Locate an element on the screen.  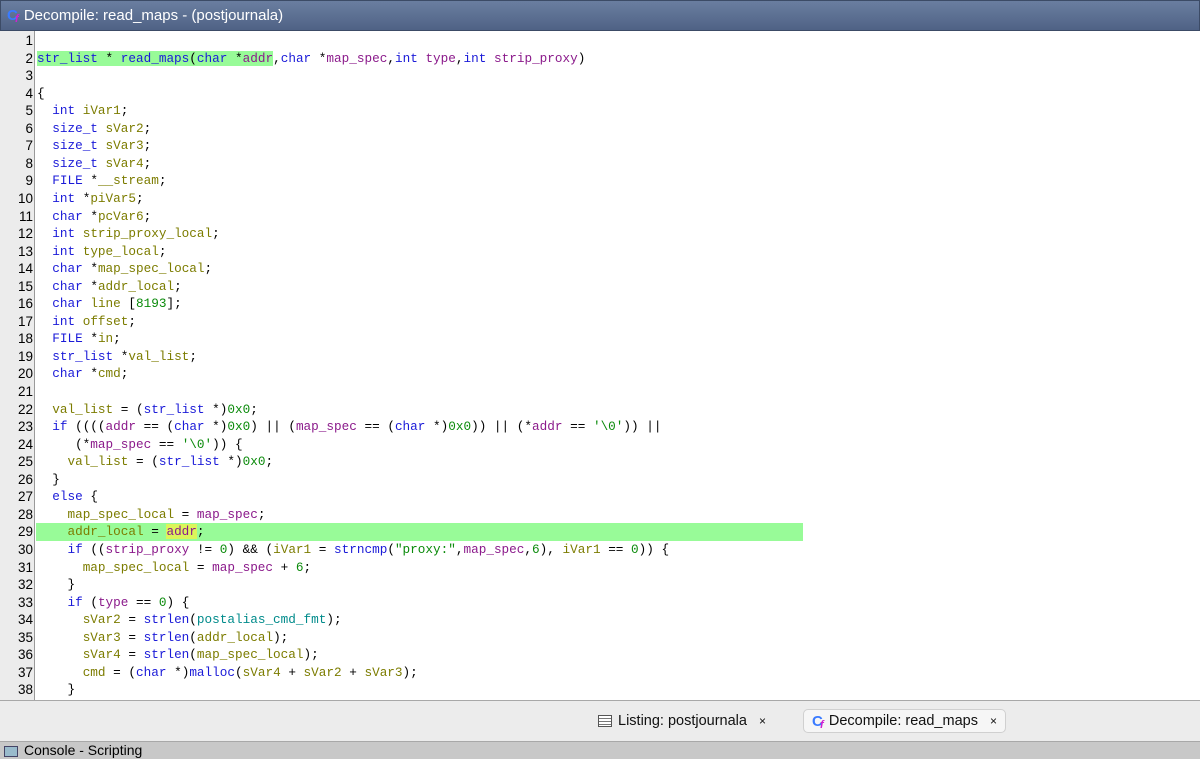
code-token: strip_proxy is located at coordinates (148, 549).